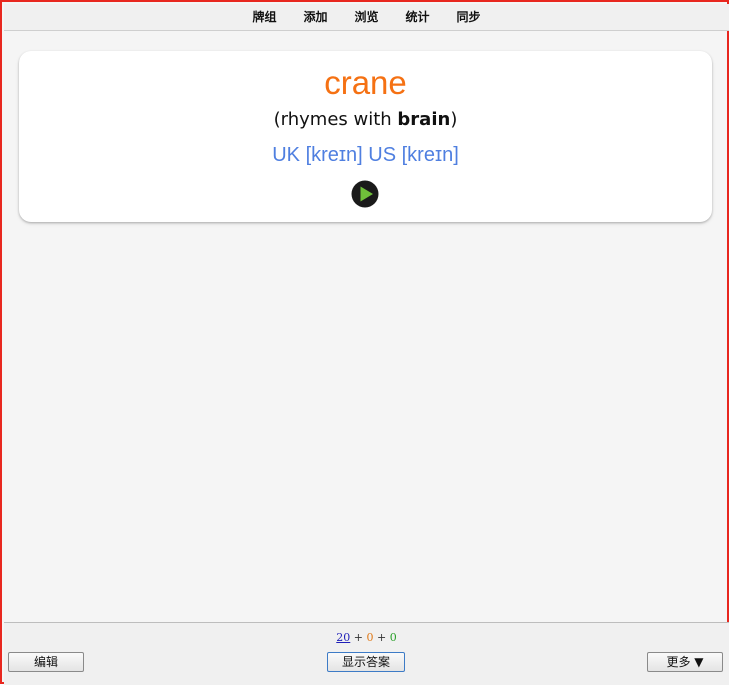 Image resolution: width=729 pixels, height=685 pixels. Describe the element at coordinates (454, 119) in the screenshot. I see `rhymes-suffix: )` at that location.